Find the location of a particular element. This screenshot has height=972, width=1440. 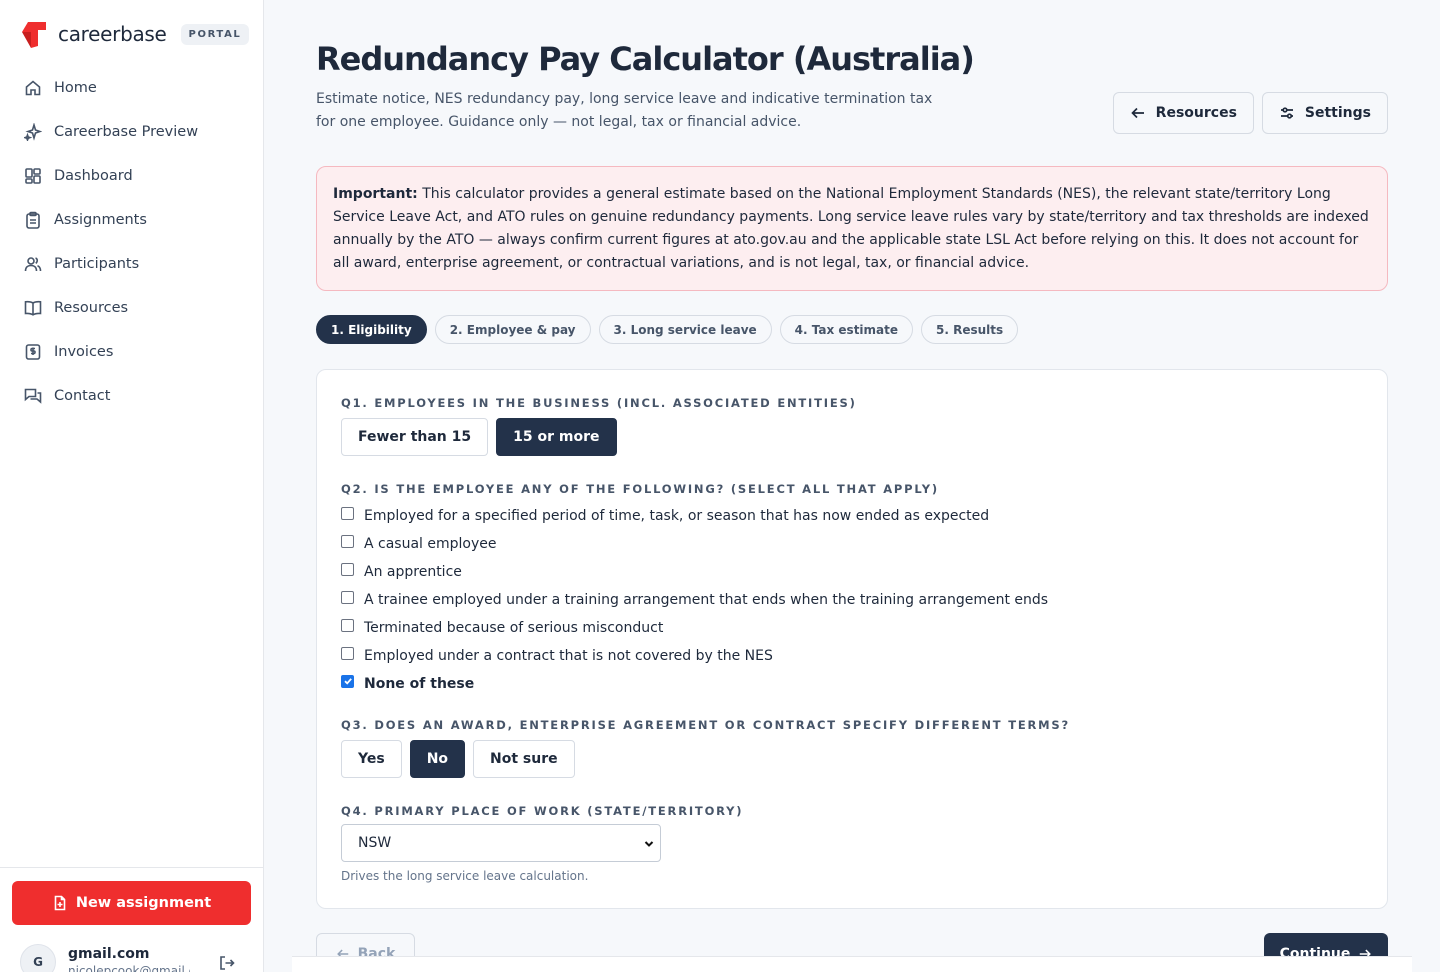

sidebar-item-home: Home is located at coordinates (132, 88).